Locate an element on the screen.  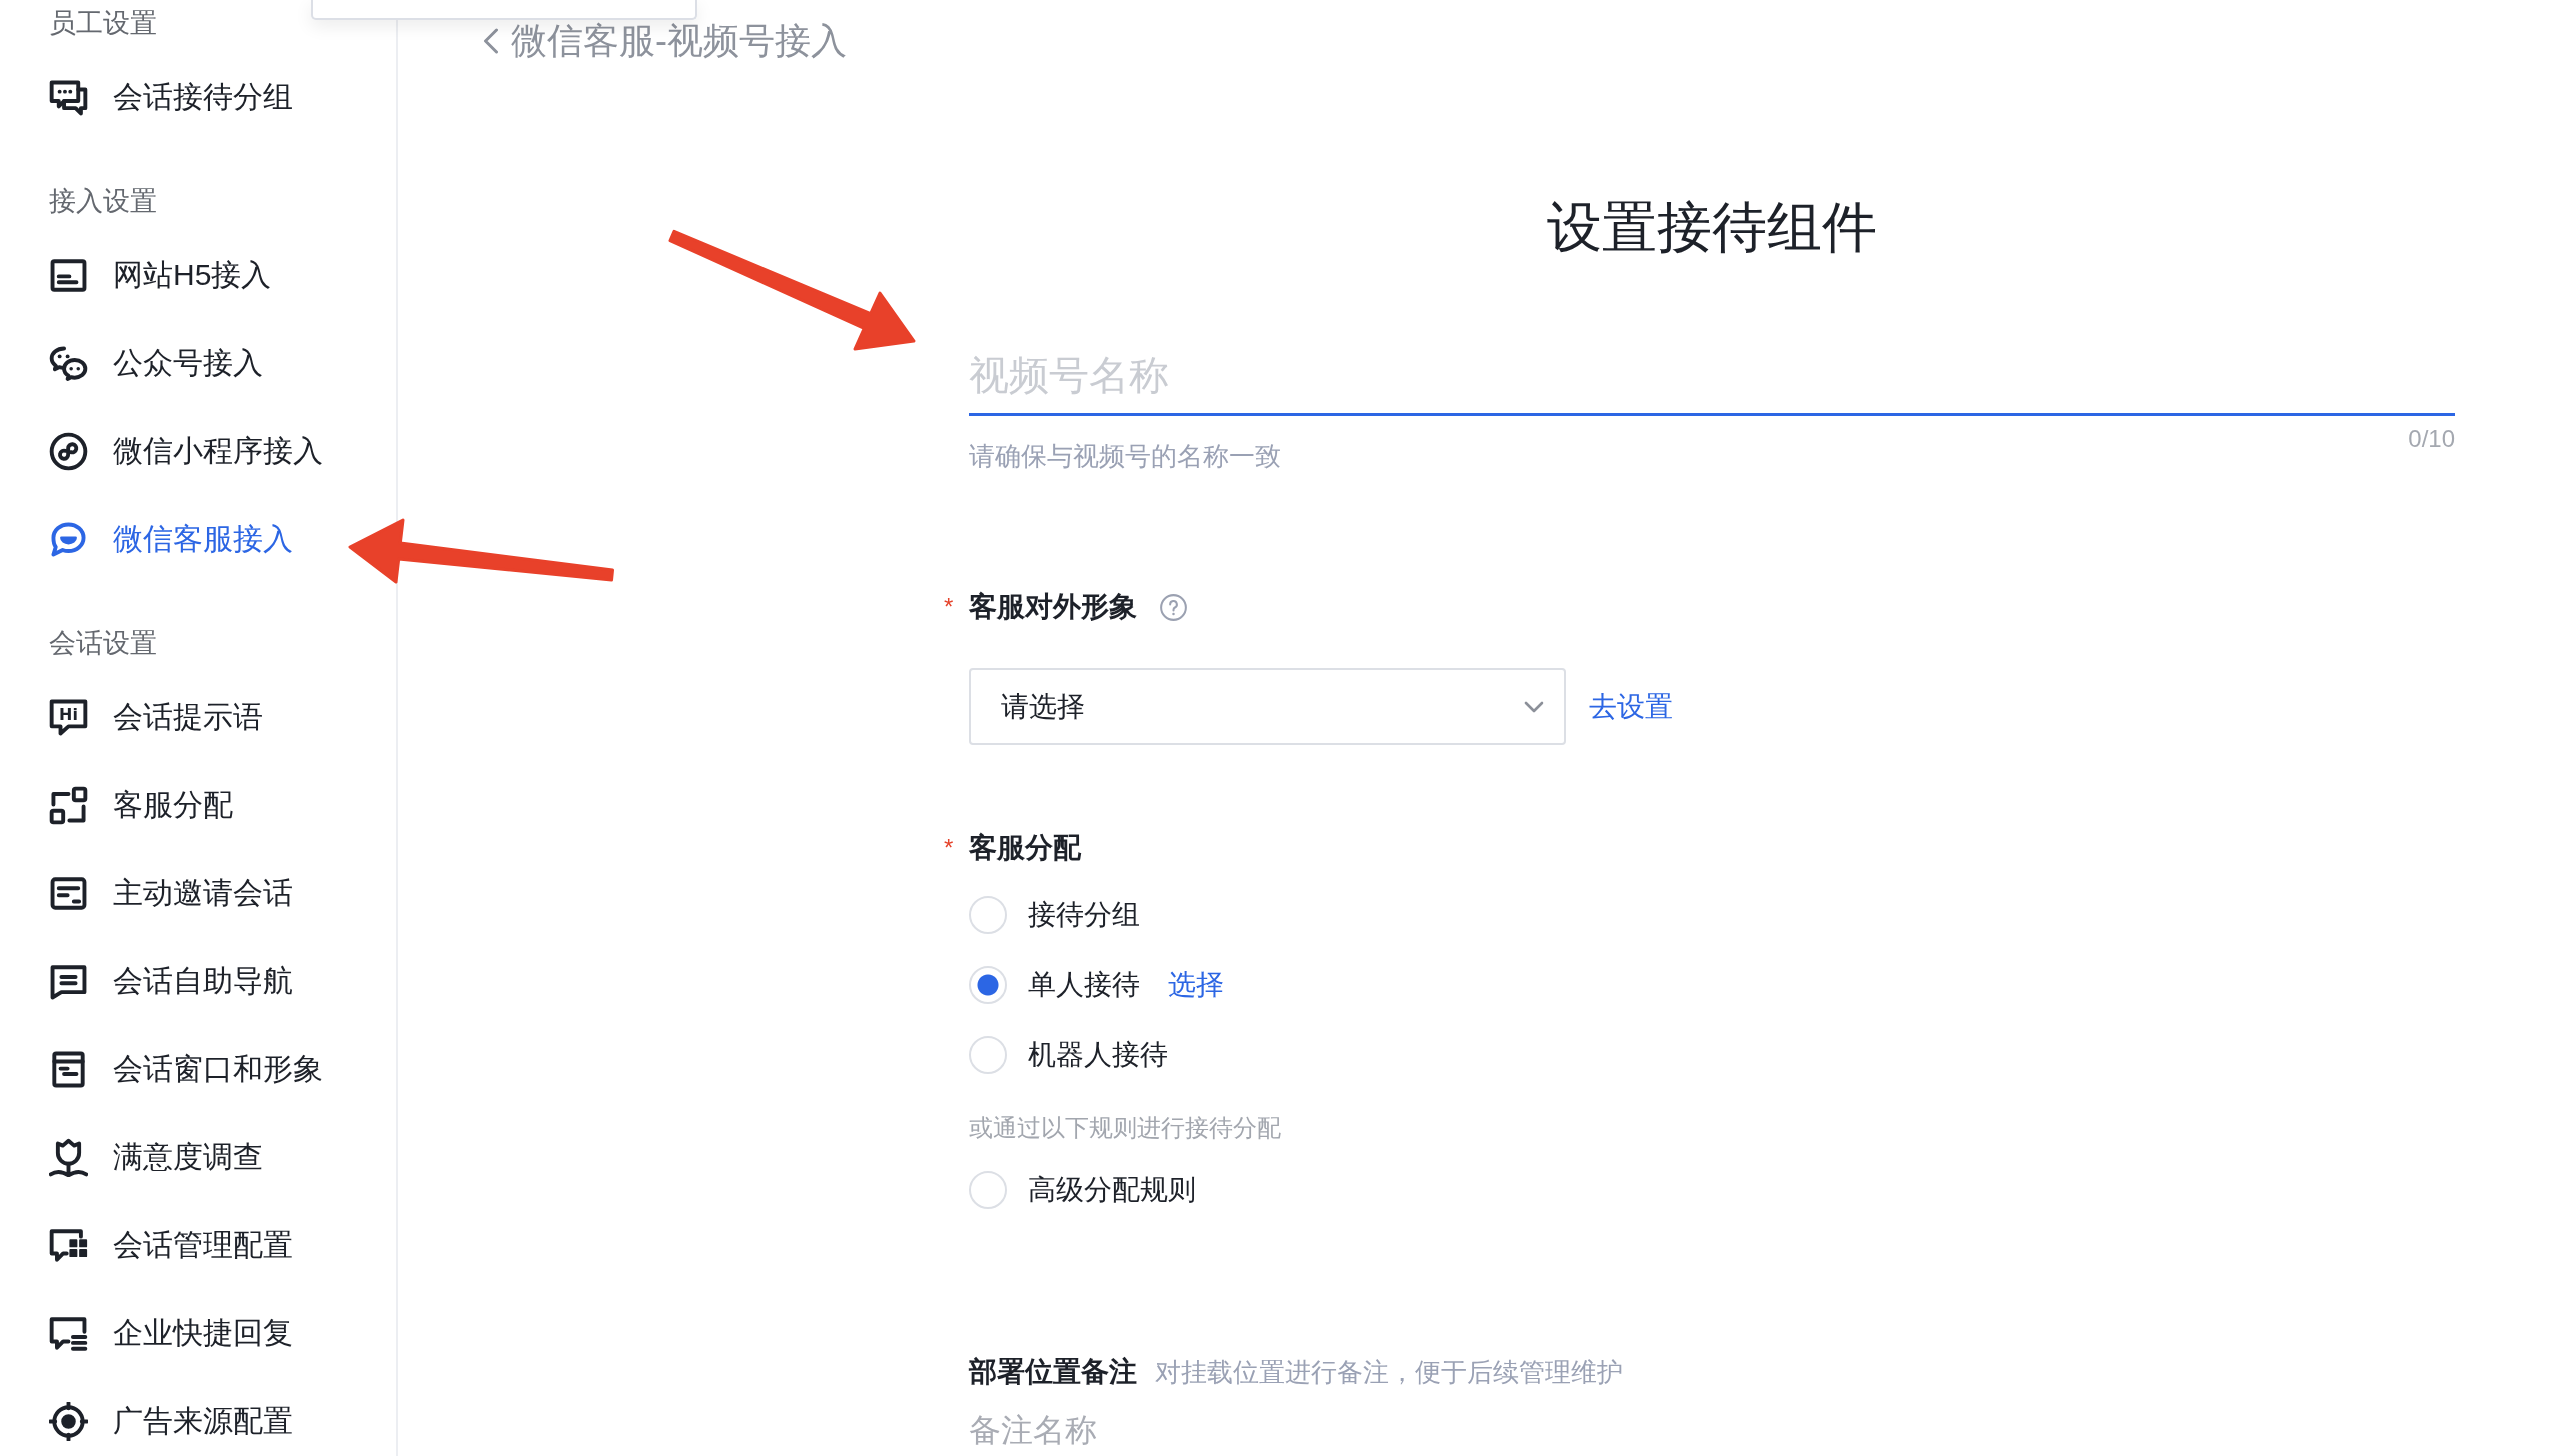
panel-icon is located at coordinates (68, 1069).